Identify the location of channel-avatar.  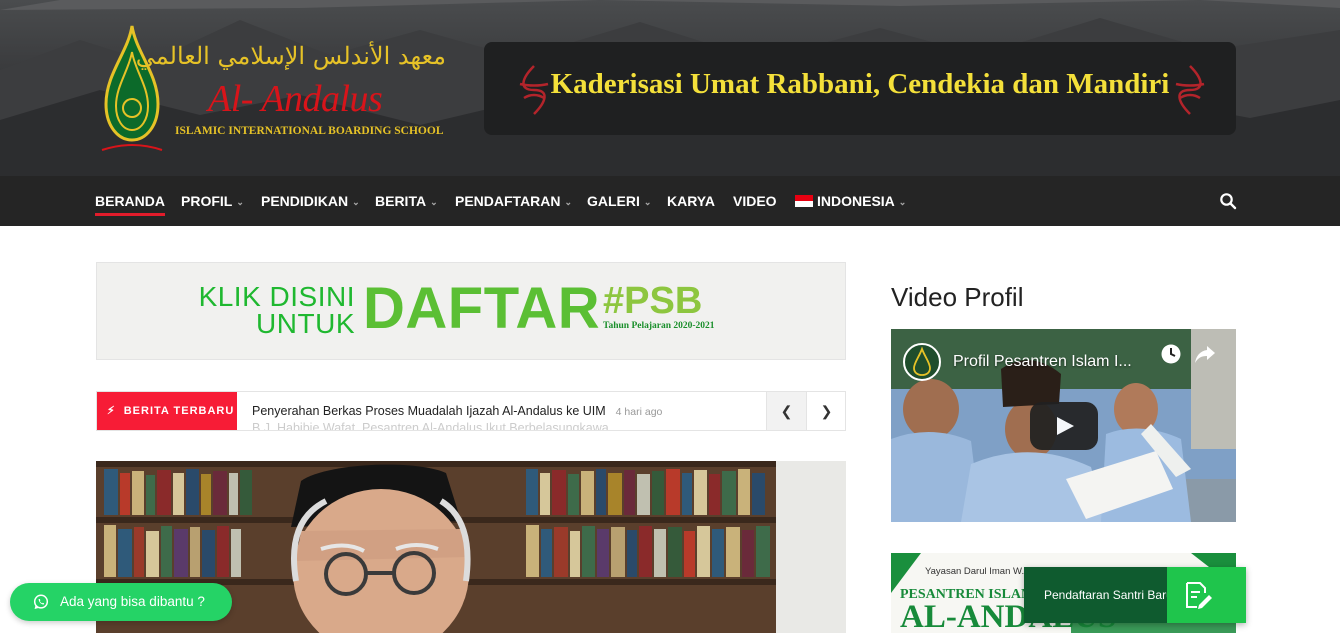
(922, 362).